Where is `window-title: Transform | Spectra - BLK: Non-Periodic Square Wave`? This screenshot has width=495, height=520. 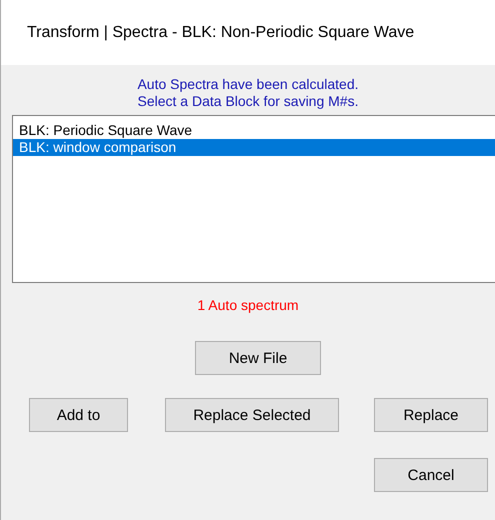 window-title: Transform | Spectra - BLK: Non-Periodic Square Wave is located at coordinates (220, 33).